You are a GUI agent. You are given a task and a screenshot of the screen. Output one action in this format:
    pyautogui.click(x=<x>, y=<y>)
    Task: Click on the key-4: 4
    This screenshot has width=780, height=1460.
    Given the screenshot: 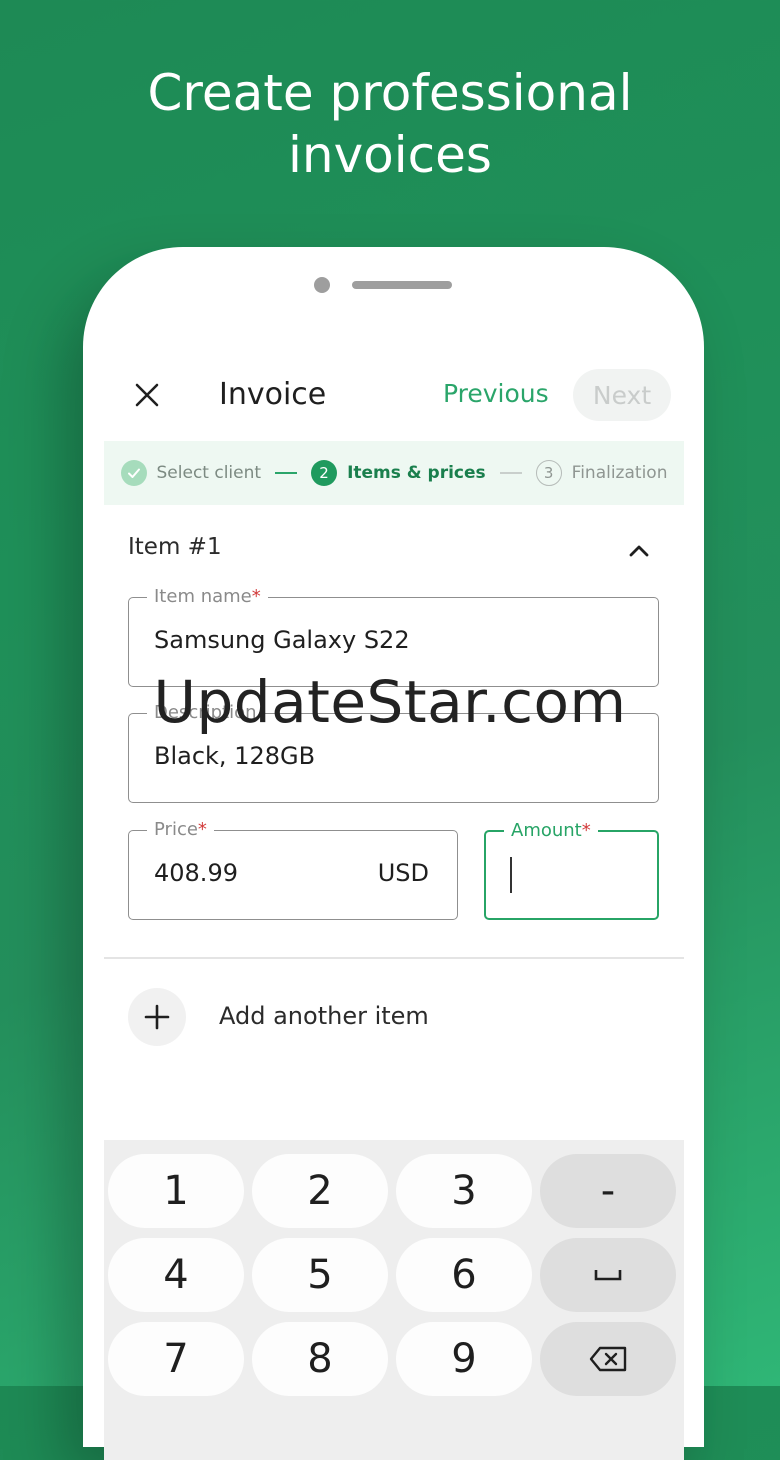 What is the action you would take?
    pyautogui.click(x=176, y=1275)
    